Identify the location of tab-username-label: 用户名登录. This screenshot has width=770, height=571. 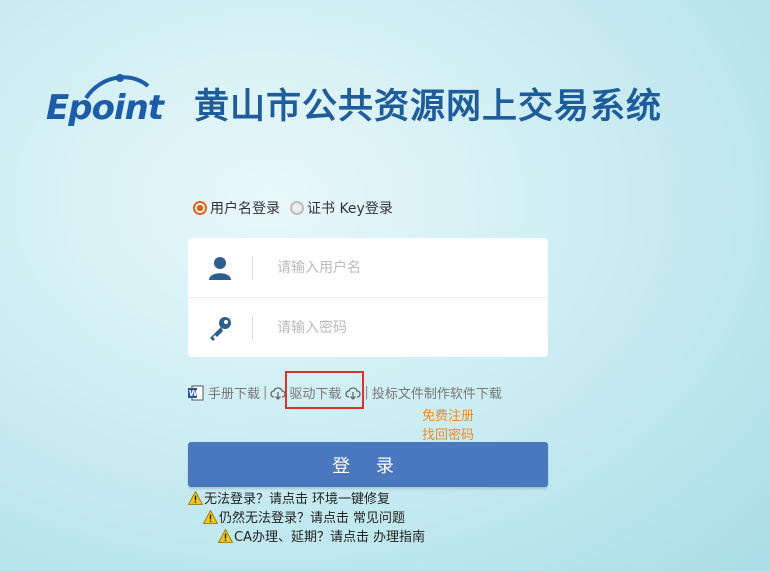
(245, 209).